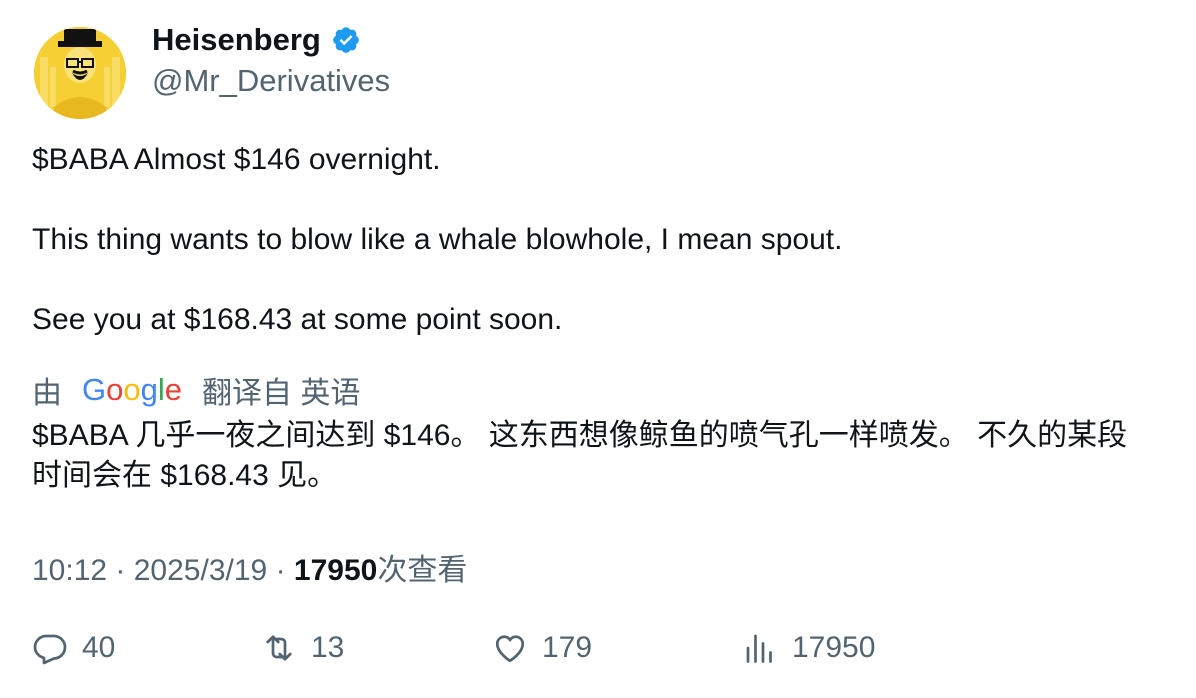 The height and width of the screenshot is (698, 1196). What do you see at coordinates (200, 570) in the screenshot?
I see `tweet-date: 2025/3/19` at bounding box center [200, 570].